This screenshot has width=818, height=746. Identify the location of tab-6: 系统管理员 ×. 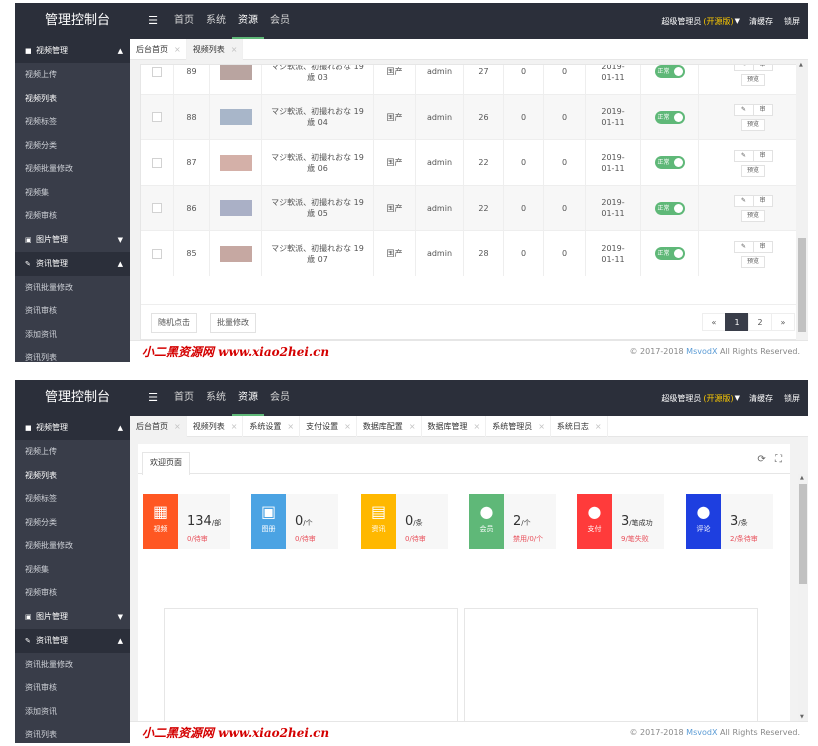
(518, 426).